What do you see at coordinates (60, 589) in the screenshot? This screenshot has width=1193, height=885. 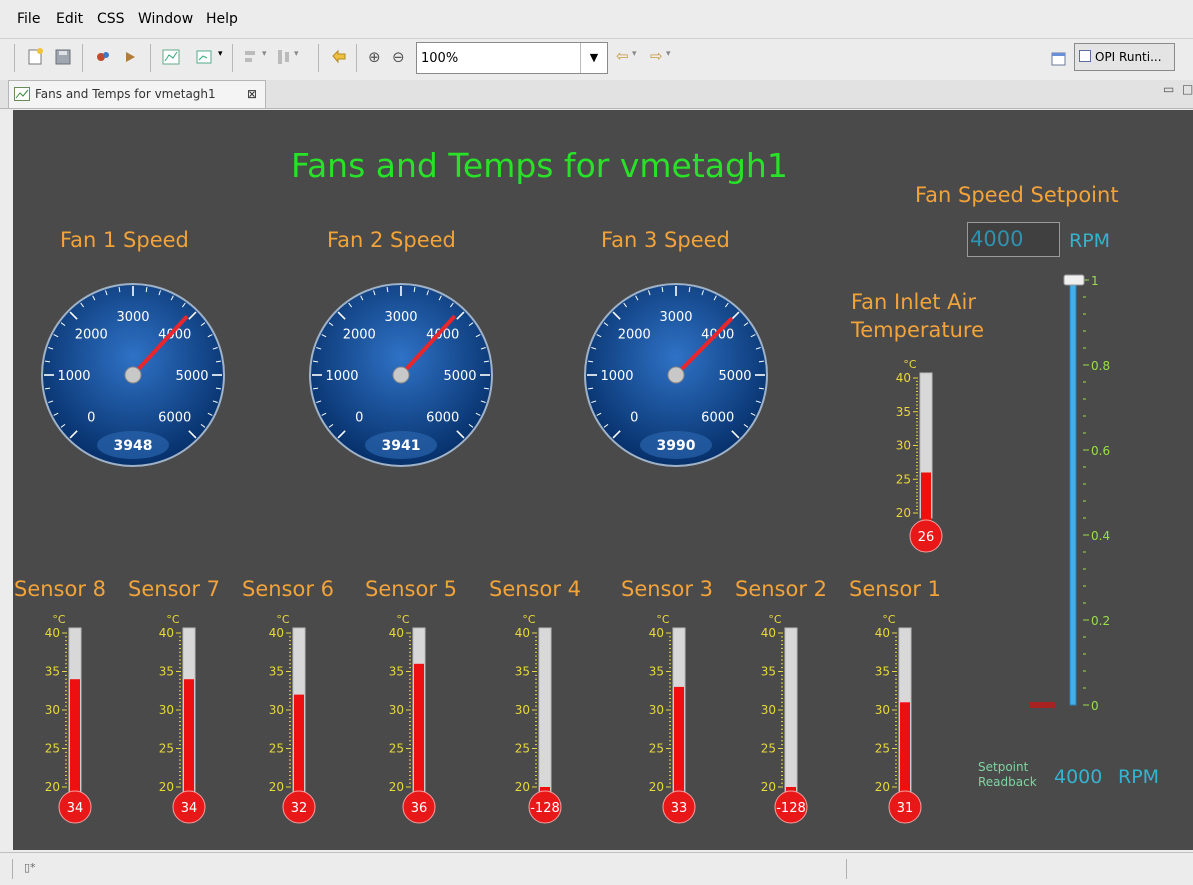 I see `sensor-8-label: Sensor 8` at bounding box center [60, 589].